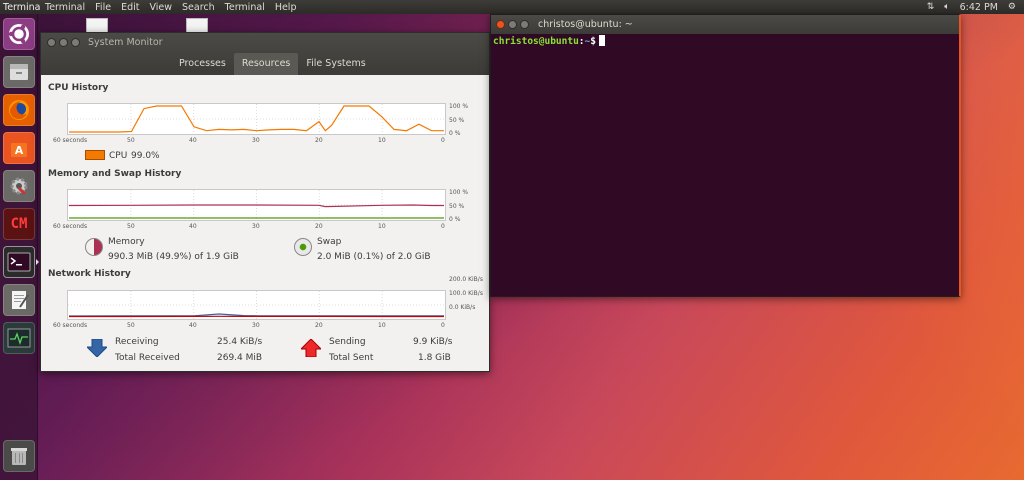 This screenshot has height=480, width=1024. Describe the element at coordinates (459, 192) in the screenshot. I see `mem-ytick-100: 100 %` at that location.